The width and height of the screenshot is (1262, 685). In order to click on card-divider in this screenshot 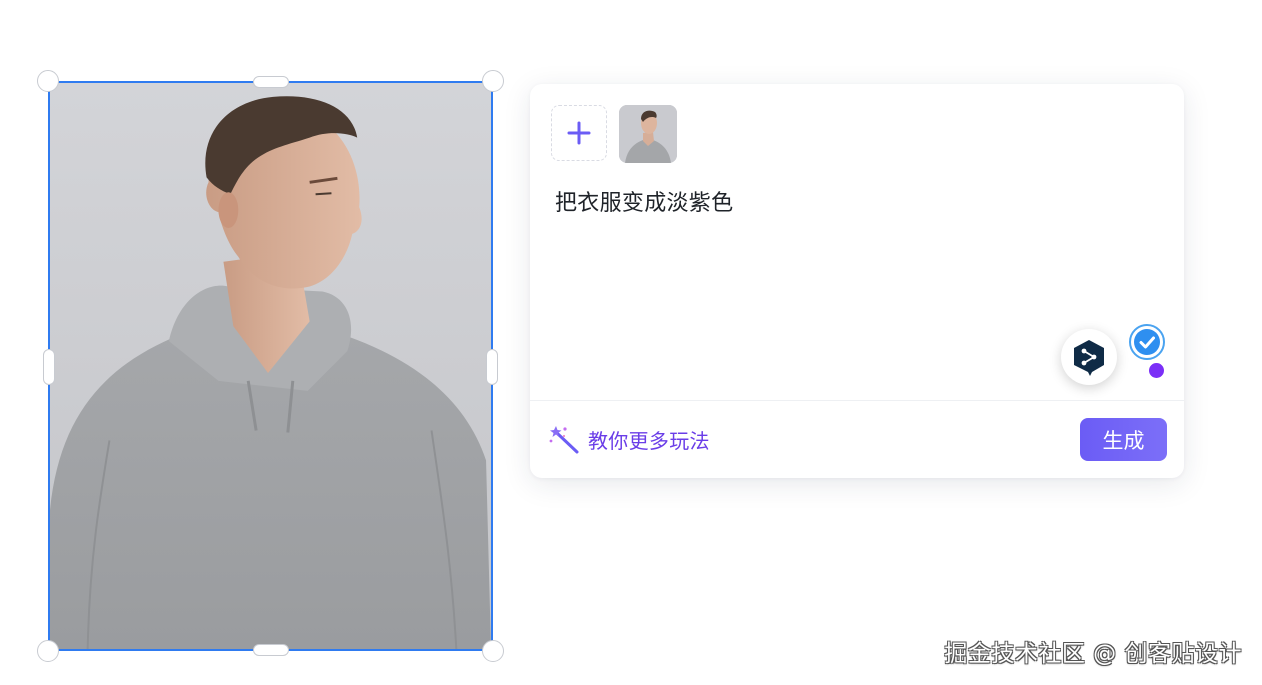, I will do `click(857, 400)`.